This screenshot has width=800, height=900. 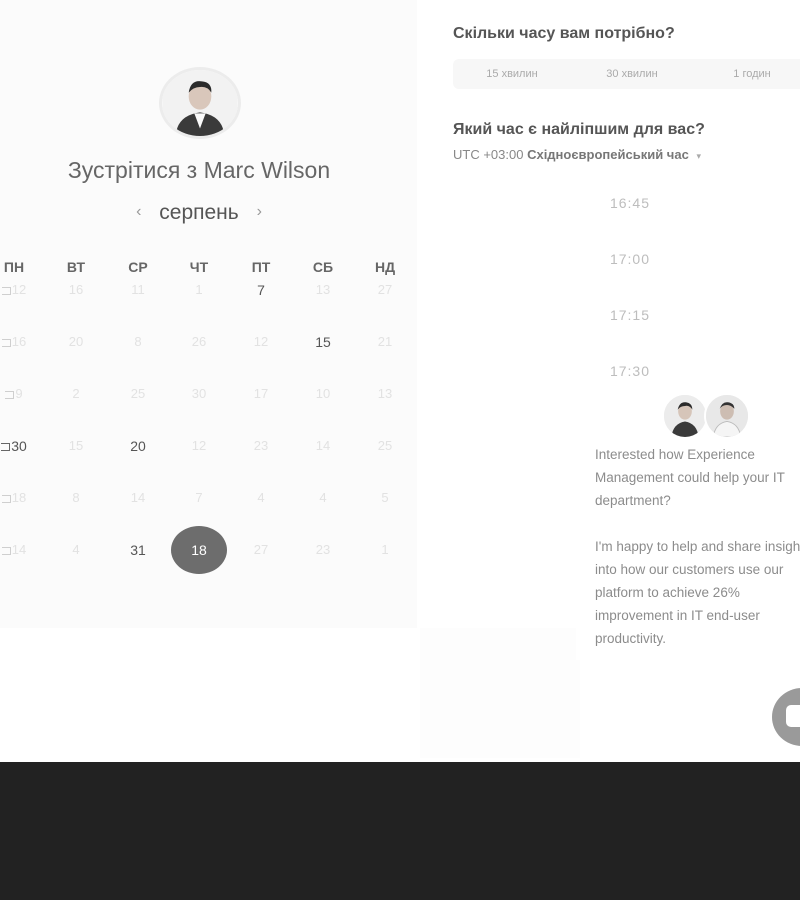 What do you see at coordinates (579, 129) in the screenshot?
I see `time-question: Який час є найліпшим для вас?` at bounding box center [579, 129].